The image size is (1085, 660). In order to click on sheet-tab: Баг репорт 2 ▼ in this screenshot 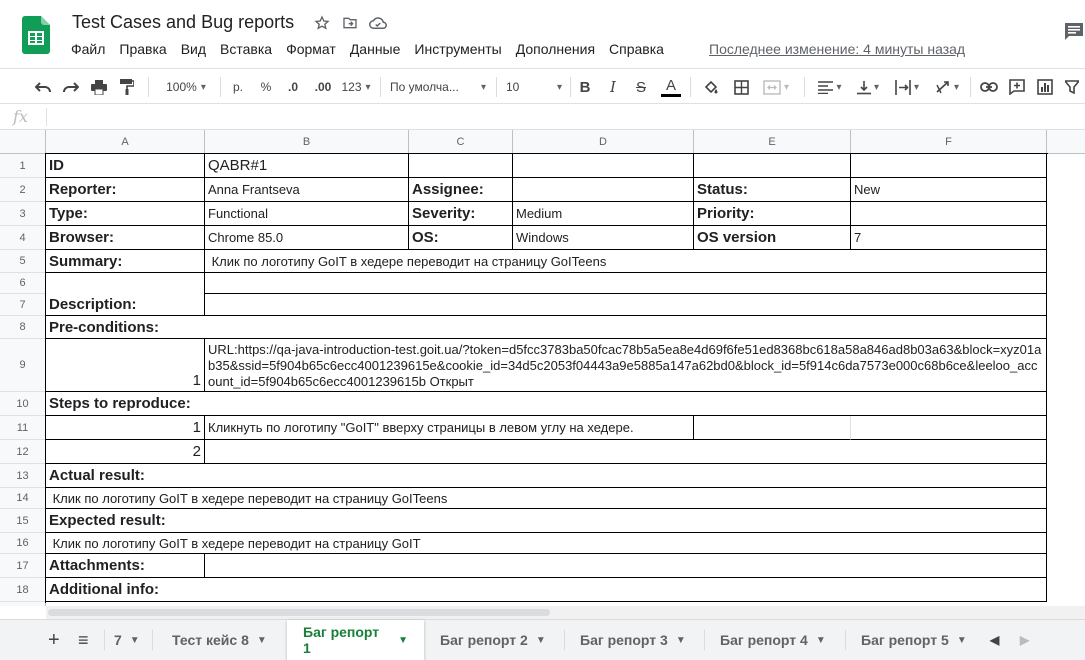, I will do `click(493, 640)`.